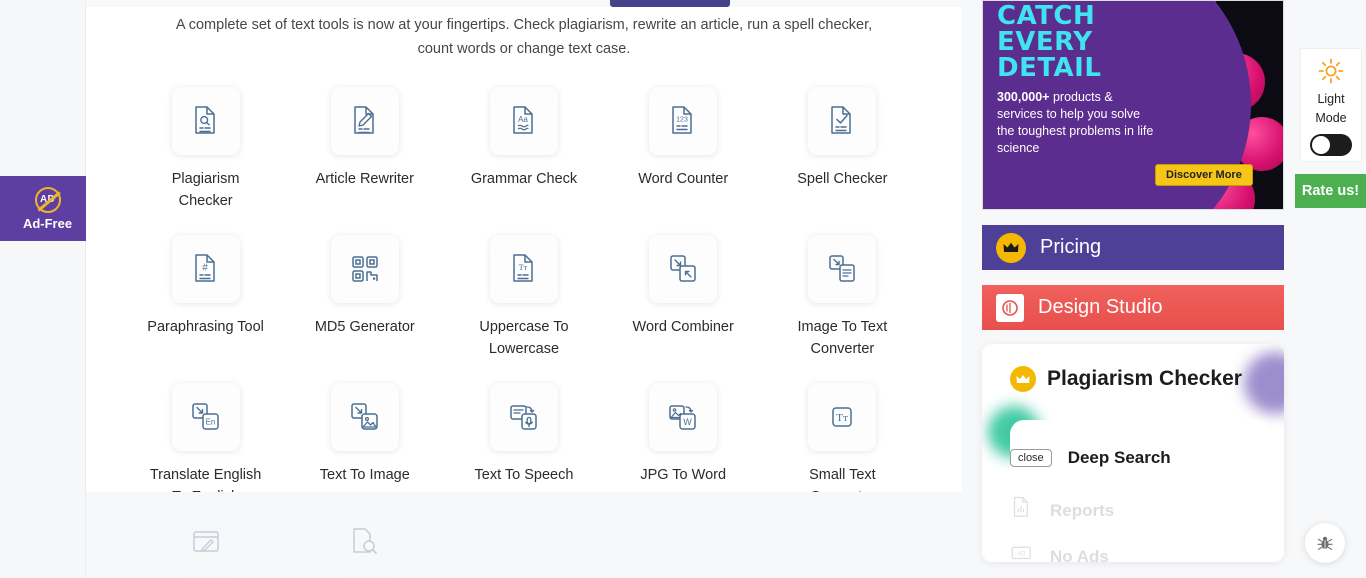  I want to click on document-search-icon, so click(205, 121).